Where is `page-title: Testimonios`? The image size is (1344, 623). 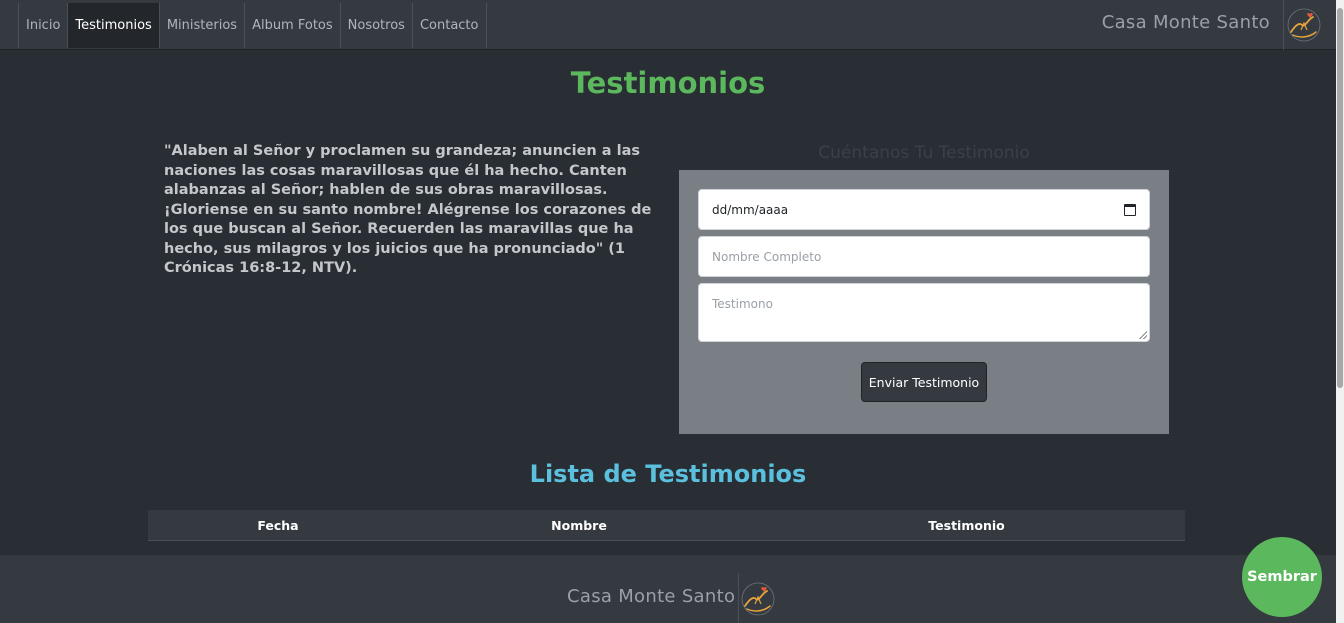 page-title: Testimonios is located at coordinates (668, 83).